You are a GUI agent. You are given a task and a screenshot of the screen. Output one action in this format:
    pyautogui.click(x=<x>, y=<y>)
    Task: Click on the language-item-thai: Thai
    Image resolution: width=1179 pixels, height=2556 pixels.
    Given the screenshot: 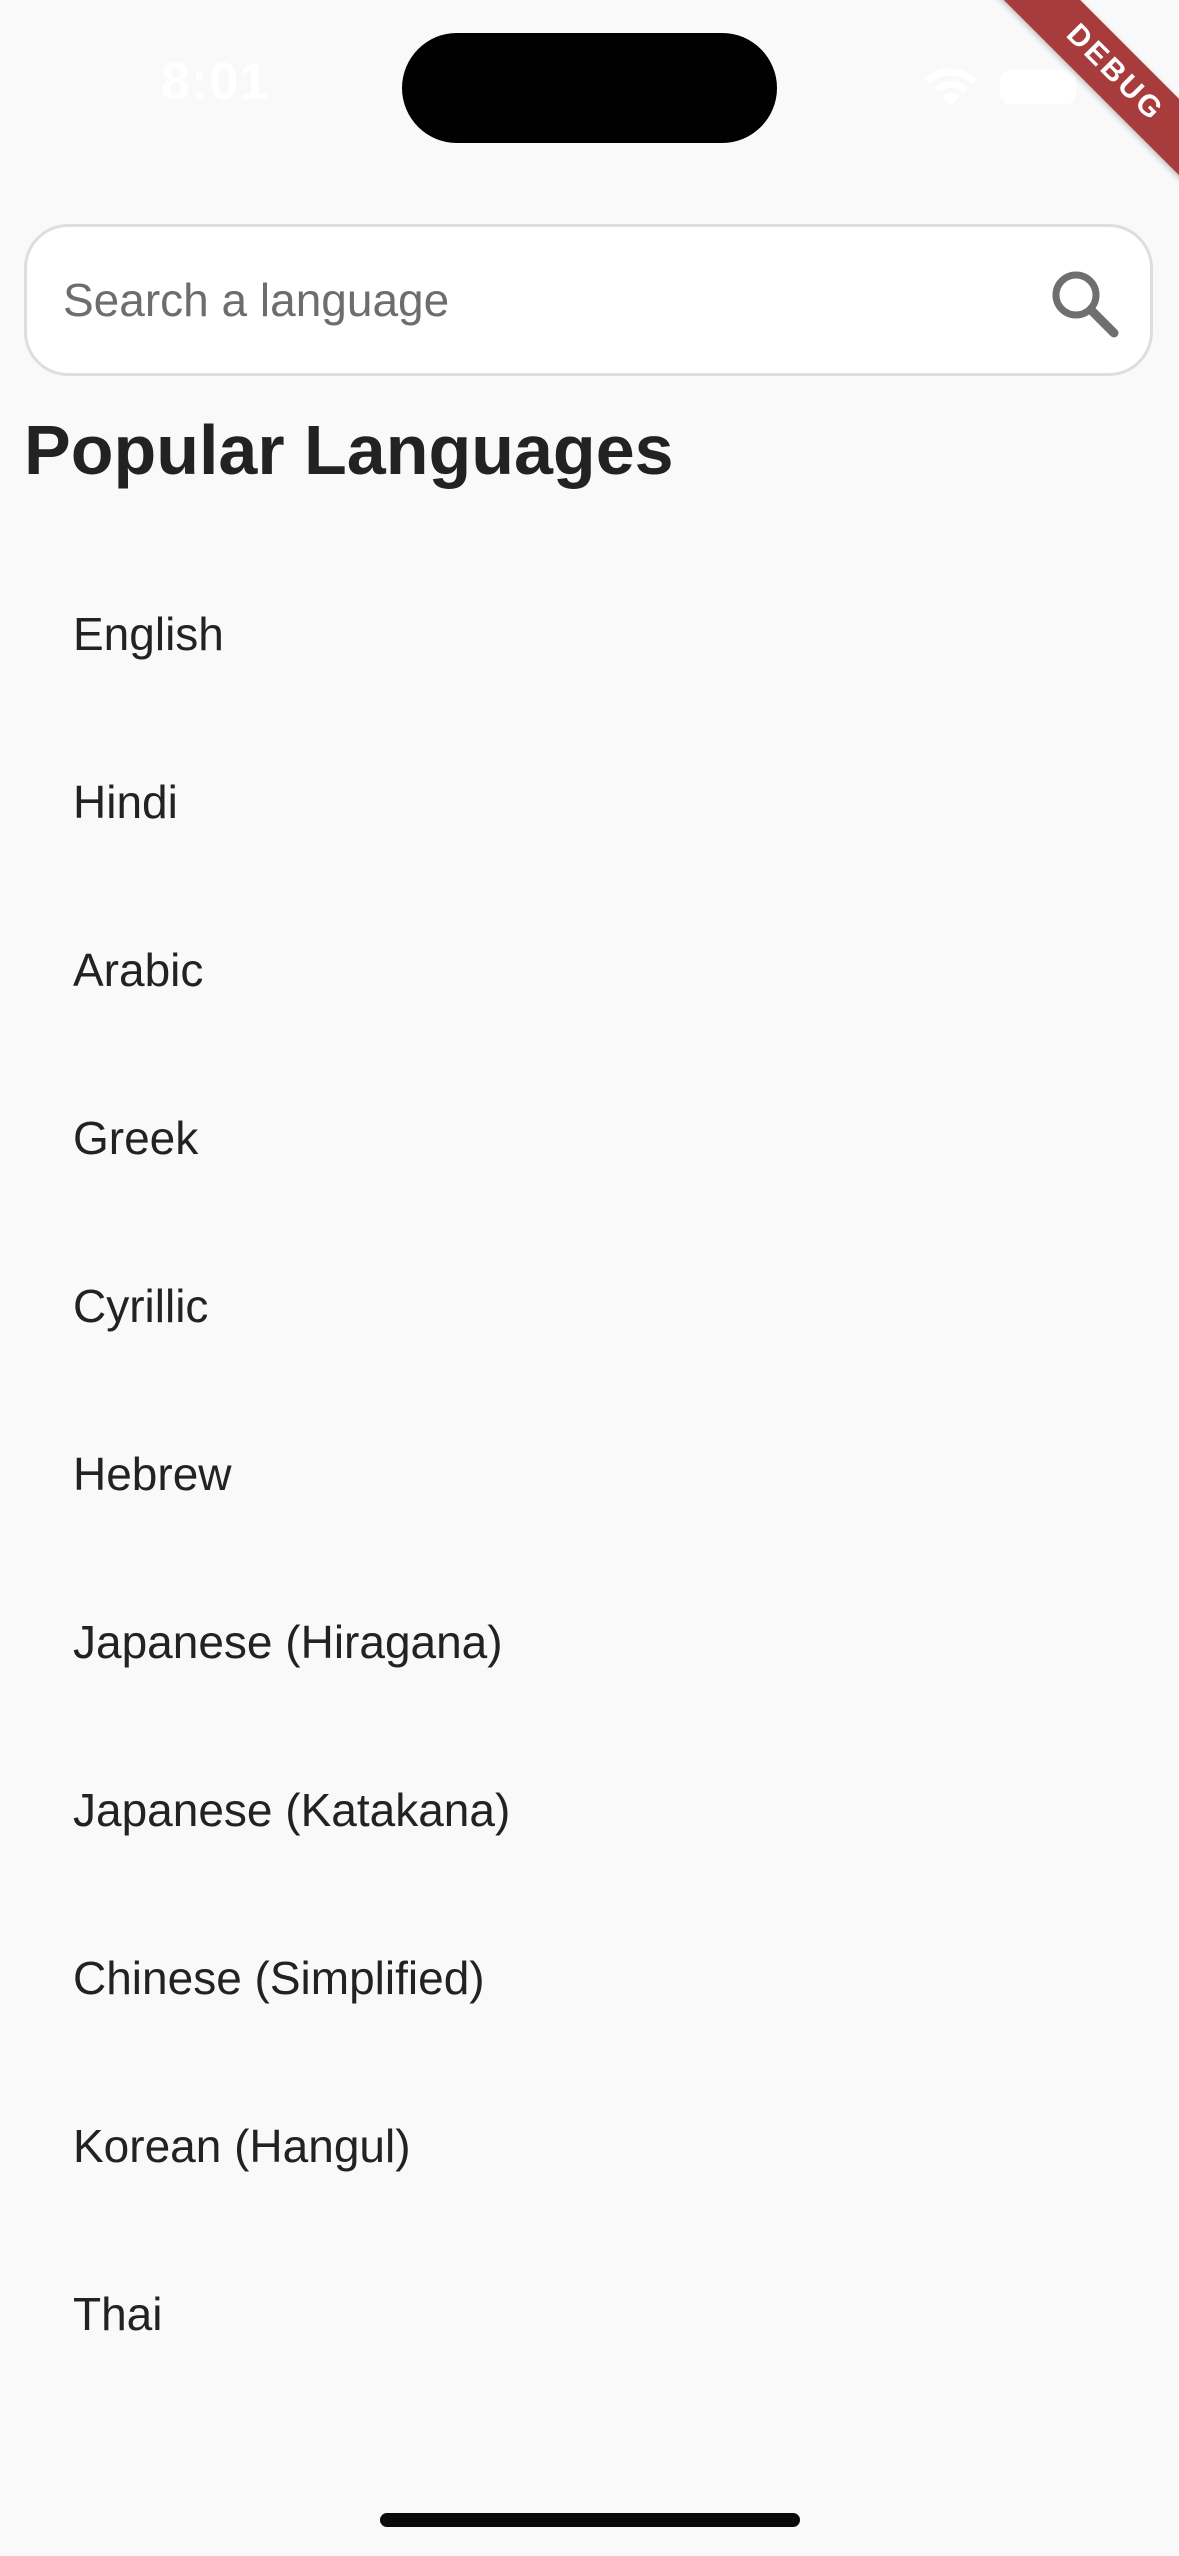 What is the action you would take?
    pyautogui.click(x=589, y=2314)
    